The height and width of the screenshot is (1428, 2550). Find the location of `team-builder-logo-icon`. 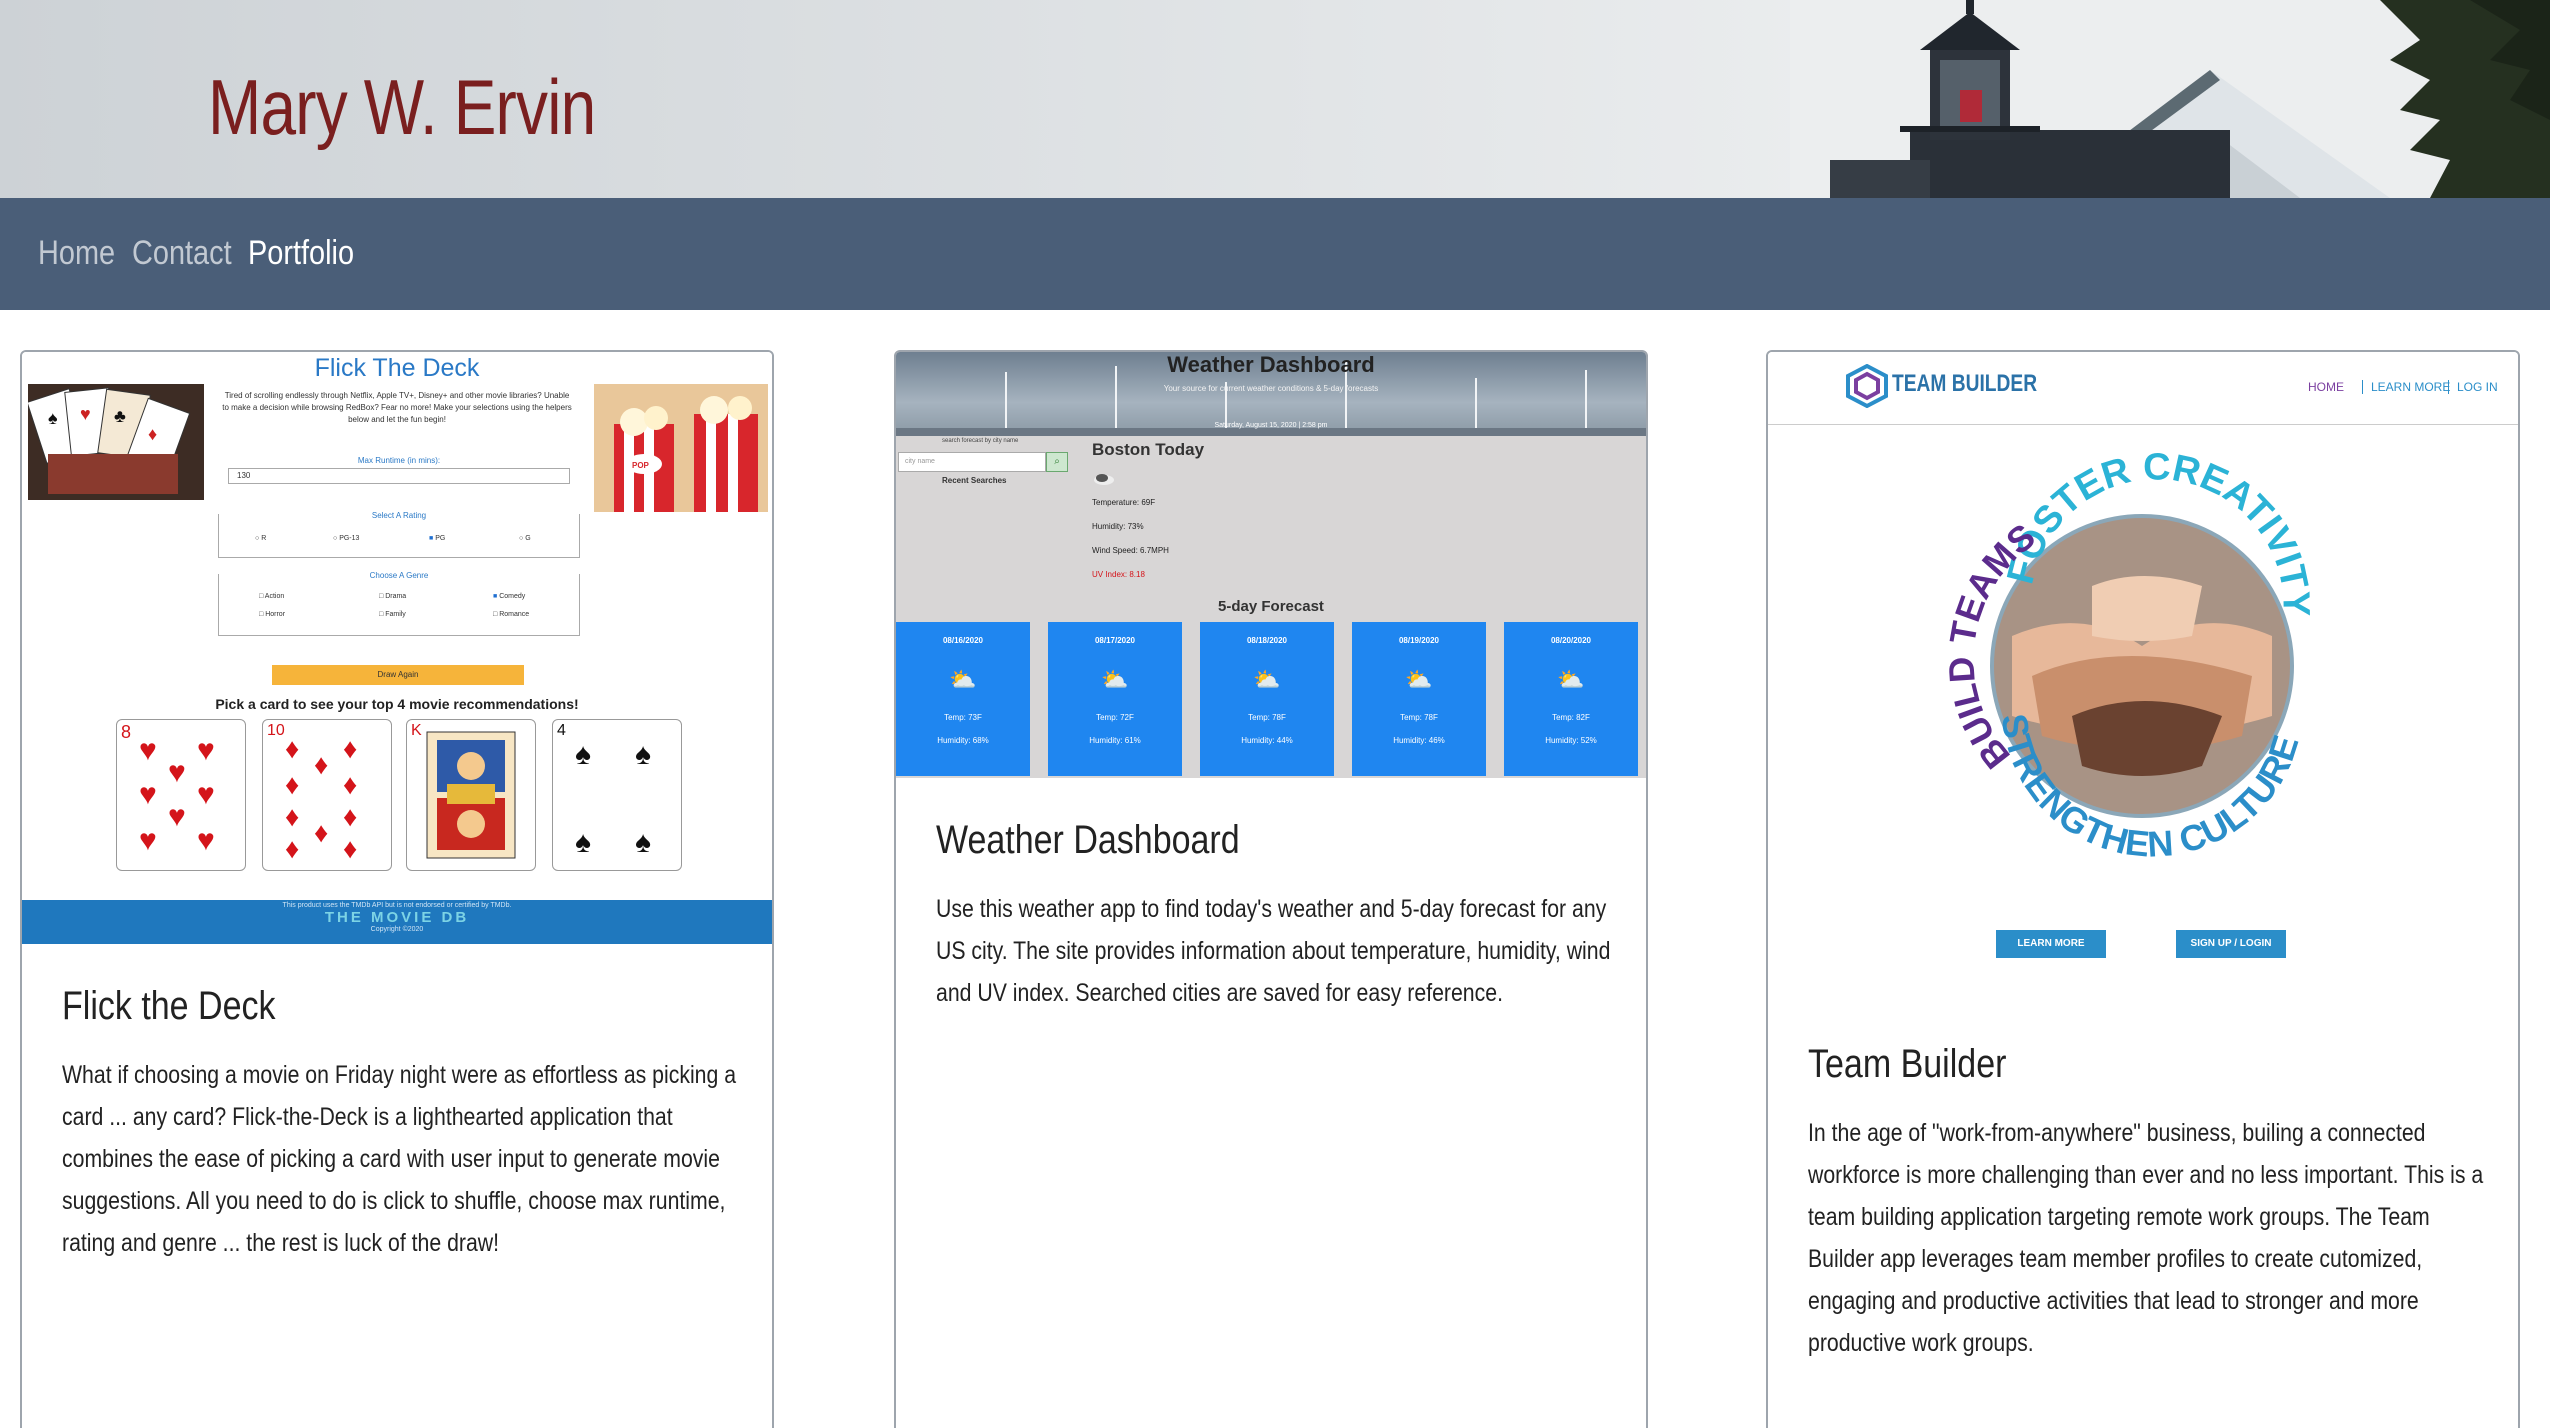

team-builder-logo-icon is located at coordinates (1867, 386).